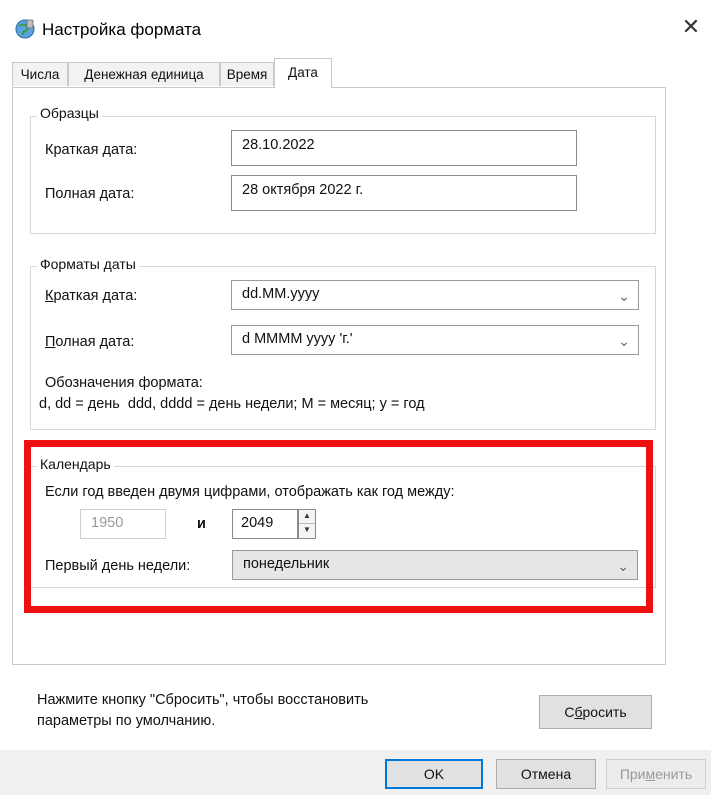 The height and width of the screenshot is (795, 711). Describe the element at coordinates (95, 342) in the screenshot. I see `long-date-format-label-rest: олная дата:` at that location.